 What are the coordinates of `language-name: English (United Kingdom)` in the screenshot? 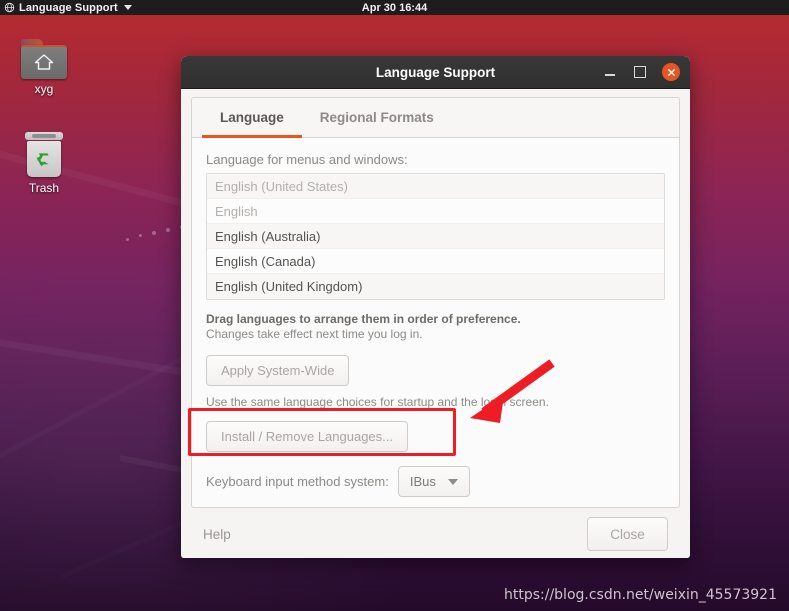 It's located at (289, 286).